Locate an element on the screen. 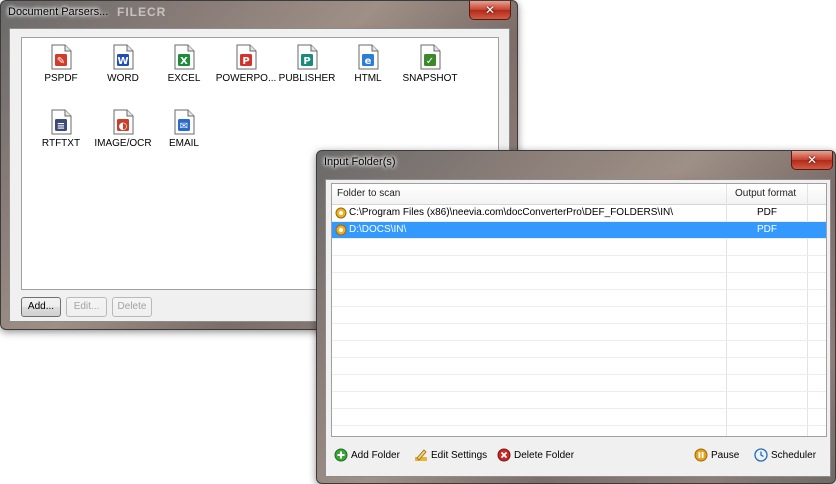 This screenshot has width=836, height=484. svg-text: X is located at coordinates (184, 61).